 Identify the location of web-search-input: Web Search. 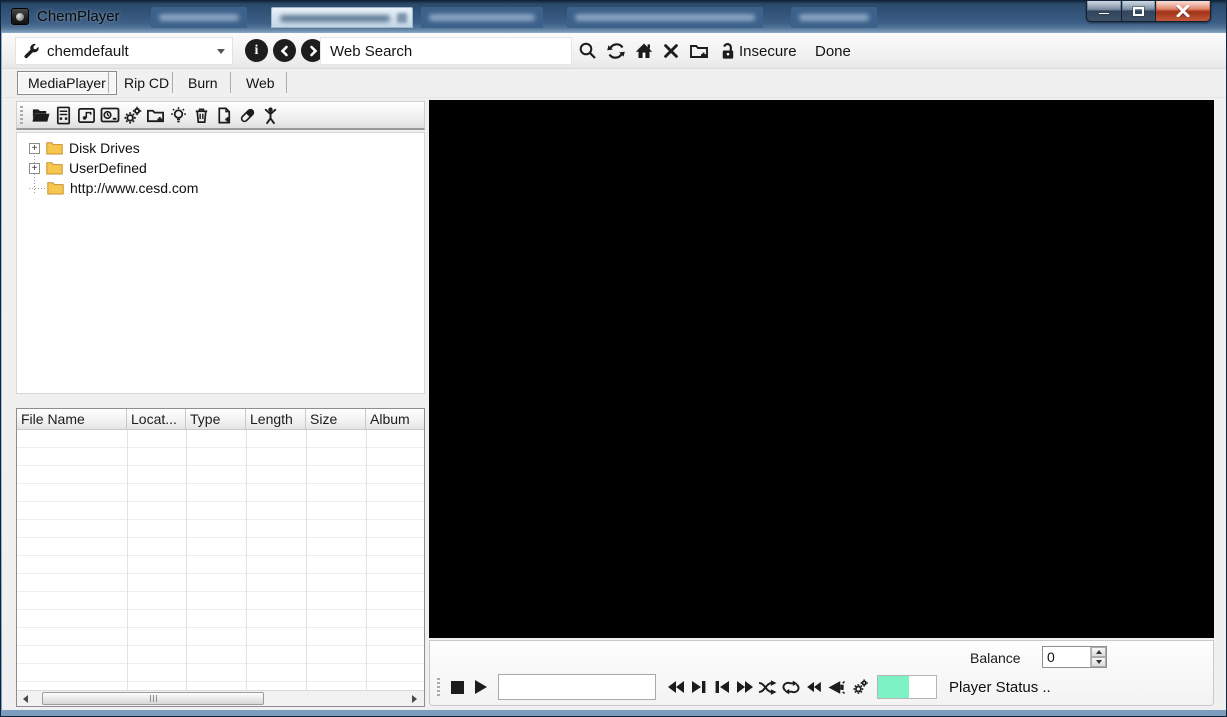
(446, 51).